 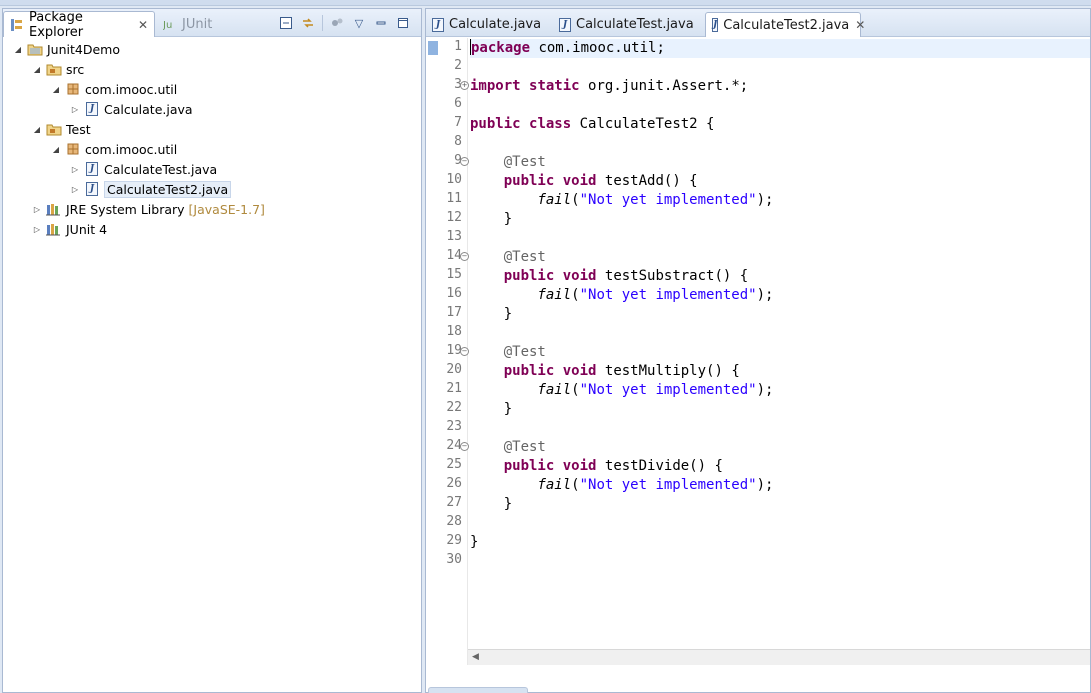 What do you see at coordinates (125, 209) in the screenshot?
I see `tree-item-label: JRE System Library` at bounding box center [125, 209].